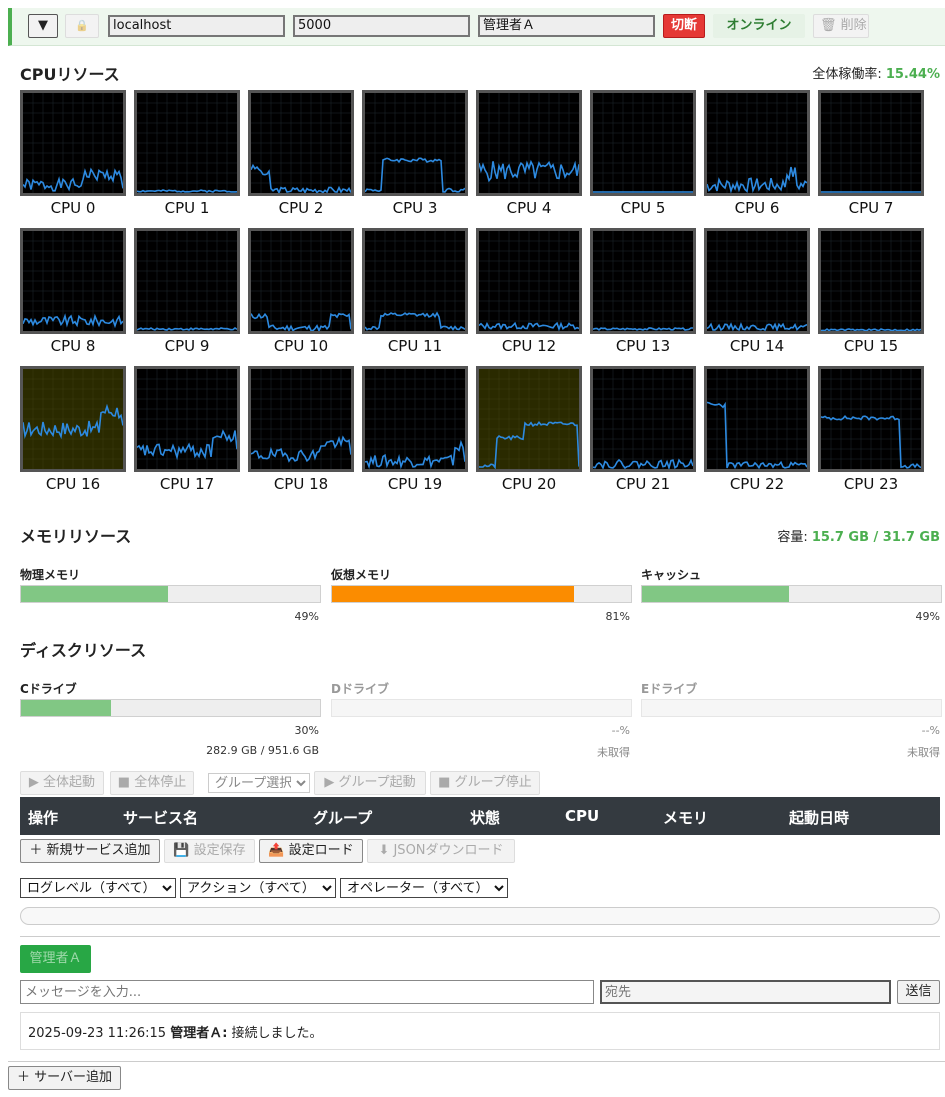 This screenshot has height=1097, width=945. What do you see at coordinates (441, 851) in the screenshot?
I see `json-download-button: ⬇ JSONダウンロード` at bounding box center [441, 851].